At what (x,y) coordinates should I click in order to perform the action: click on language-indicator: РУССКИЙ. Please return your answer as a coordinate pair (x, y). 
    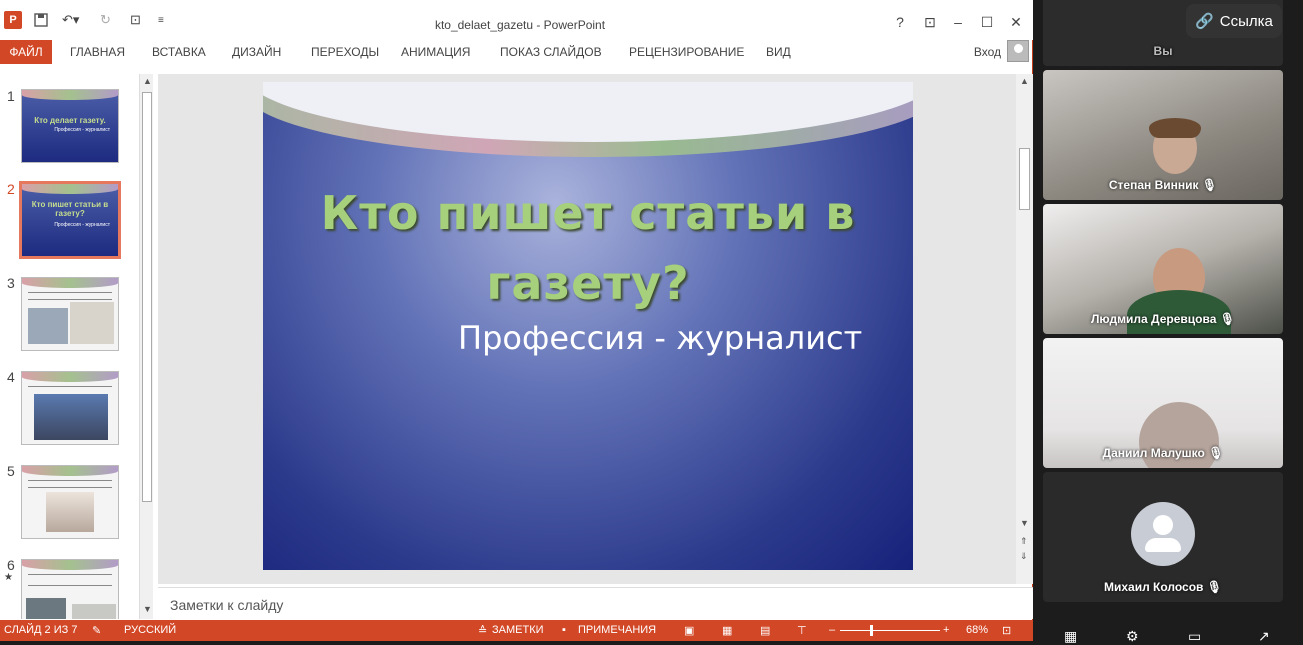
    Looking at the image, I should click on (150, 630).